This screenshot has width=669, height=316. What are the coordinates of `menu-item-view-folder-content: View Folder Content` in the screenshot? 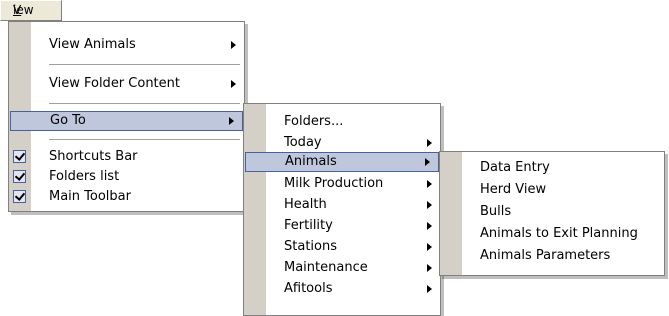 It's located at (126, 84).